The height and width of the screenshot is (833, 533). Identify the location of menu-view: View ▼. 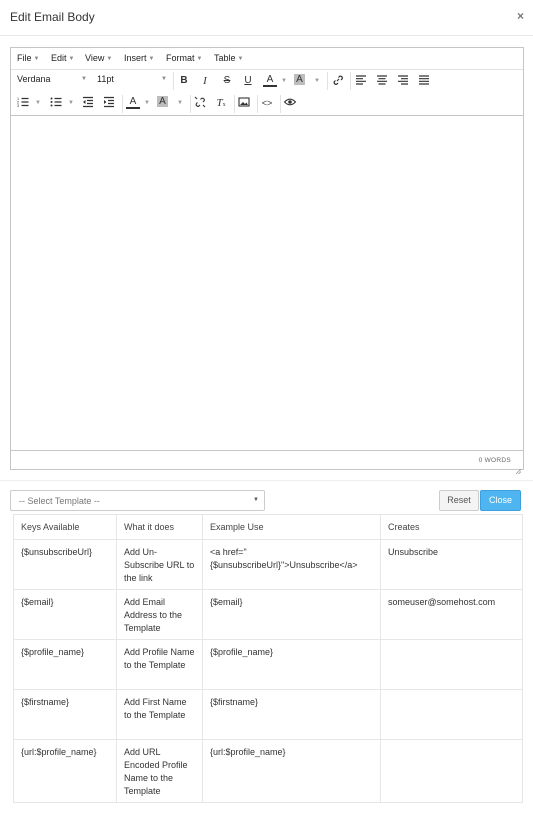
(98, 58).